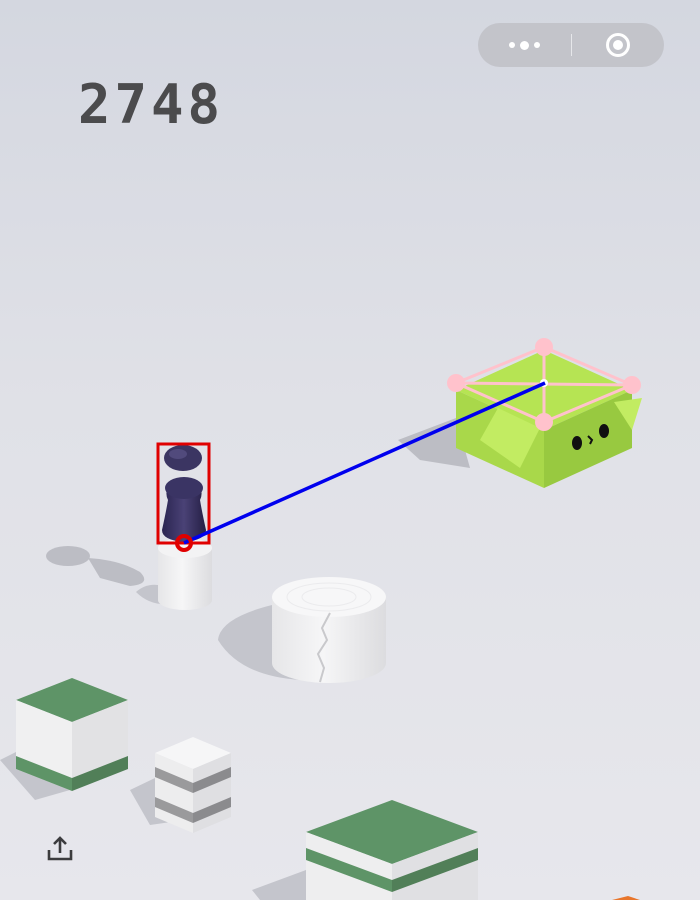 The width and height of the screenshot is (700, 900). Describe the element at coordinates (108, 575) in the screenshot. I see `player-shadow` at that location.